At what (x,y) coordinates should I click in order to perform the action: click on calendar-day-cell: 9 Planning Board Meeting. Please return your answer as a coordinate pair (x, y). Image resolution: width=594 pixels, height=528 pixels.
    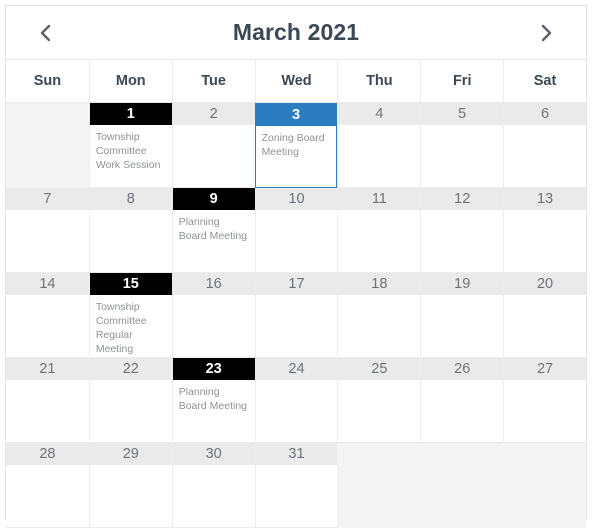
    Looking at the image, I should click on (213, 230).